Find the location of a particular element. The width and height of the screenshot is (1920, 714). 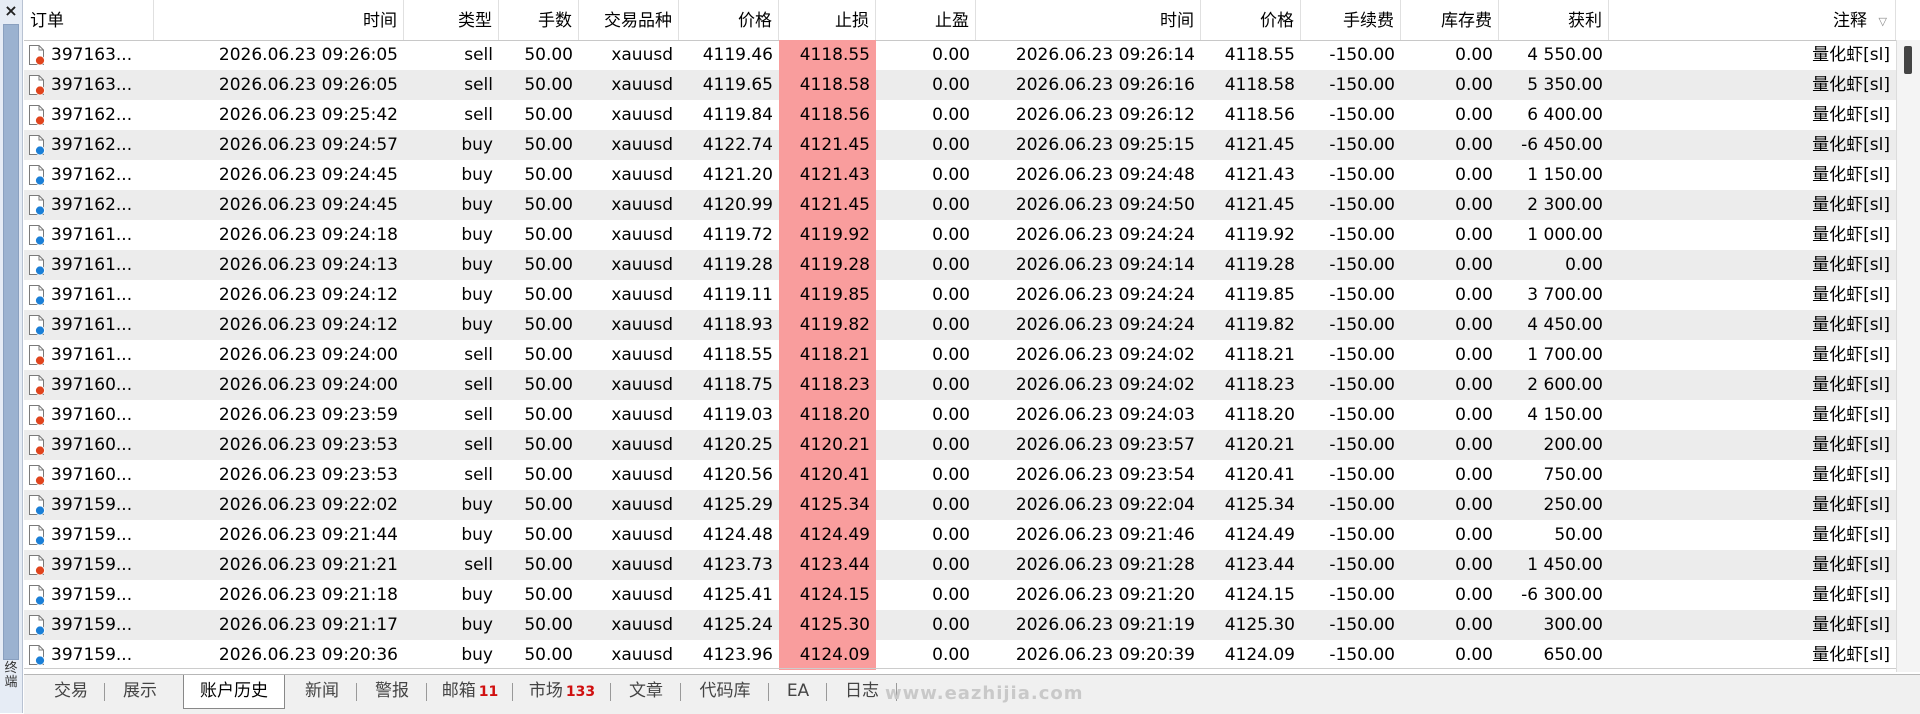

tab-1: 展示 is located at coordinates (140, 691).